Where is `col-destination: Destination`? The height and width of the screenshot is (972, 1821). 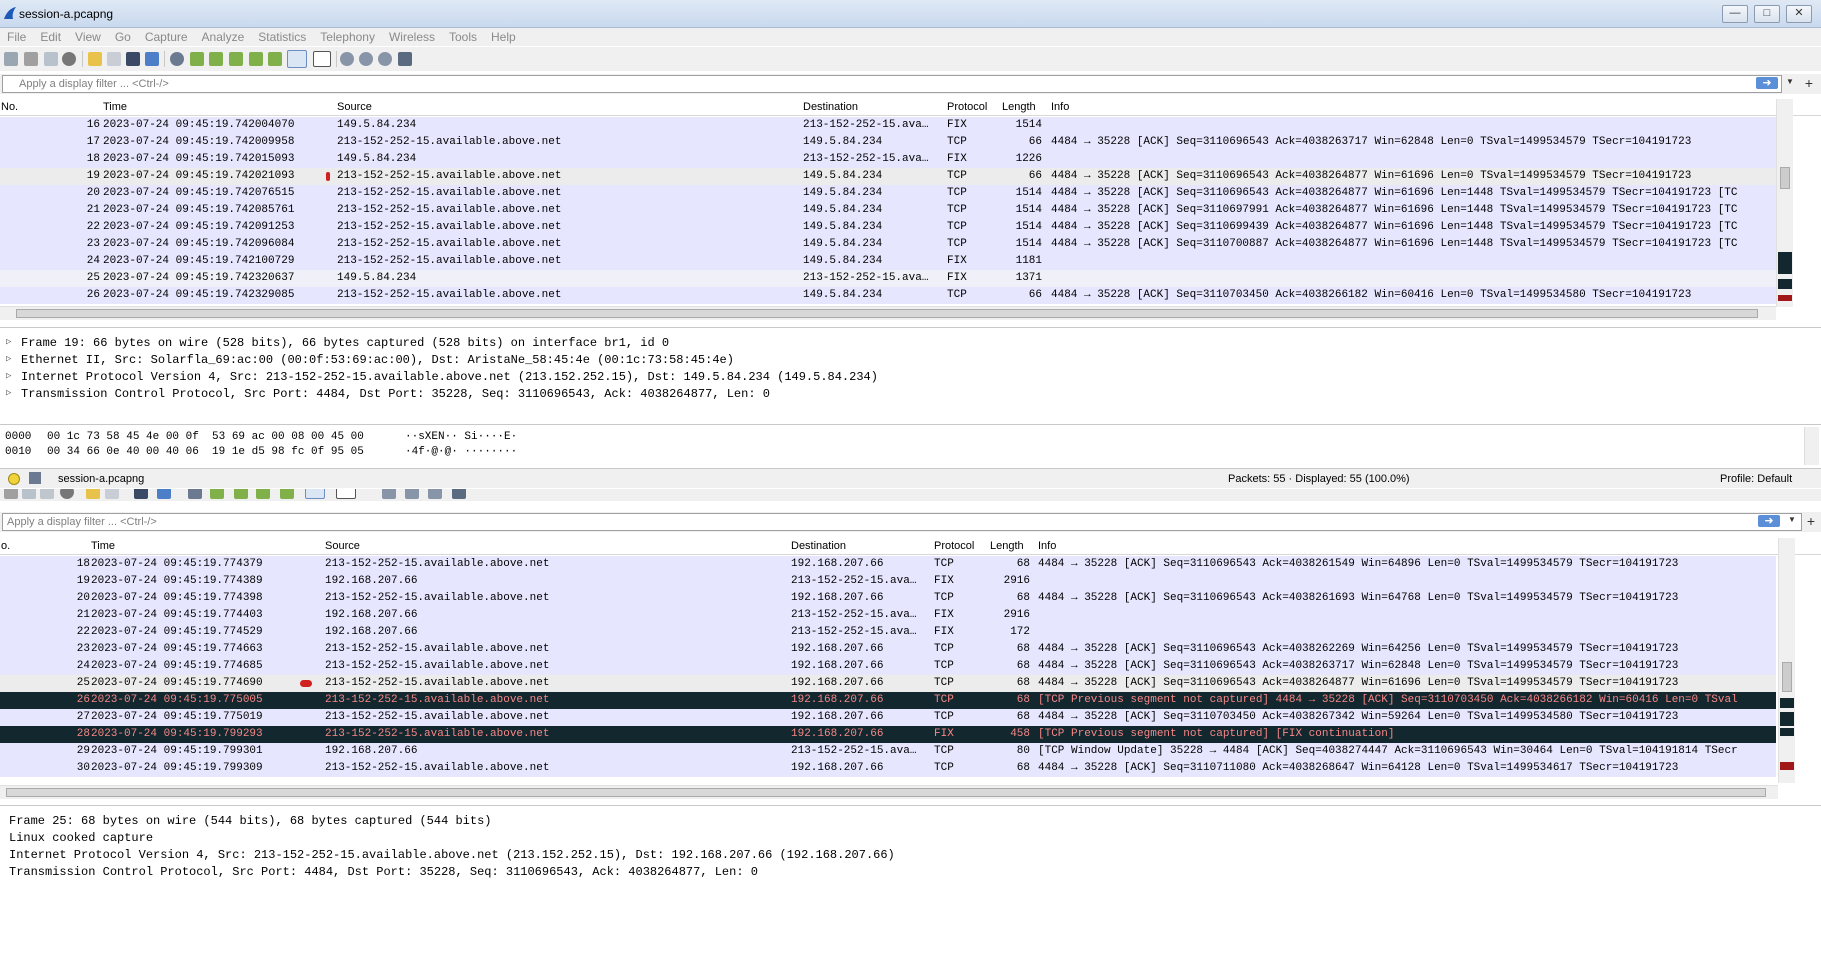 col-destination: Destination is located at coordinates (830, 107).